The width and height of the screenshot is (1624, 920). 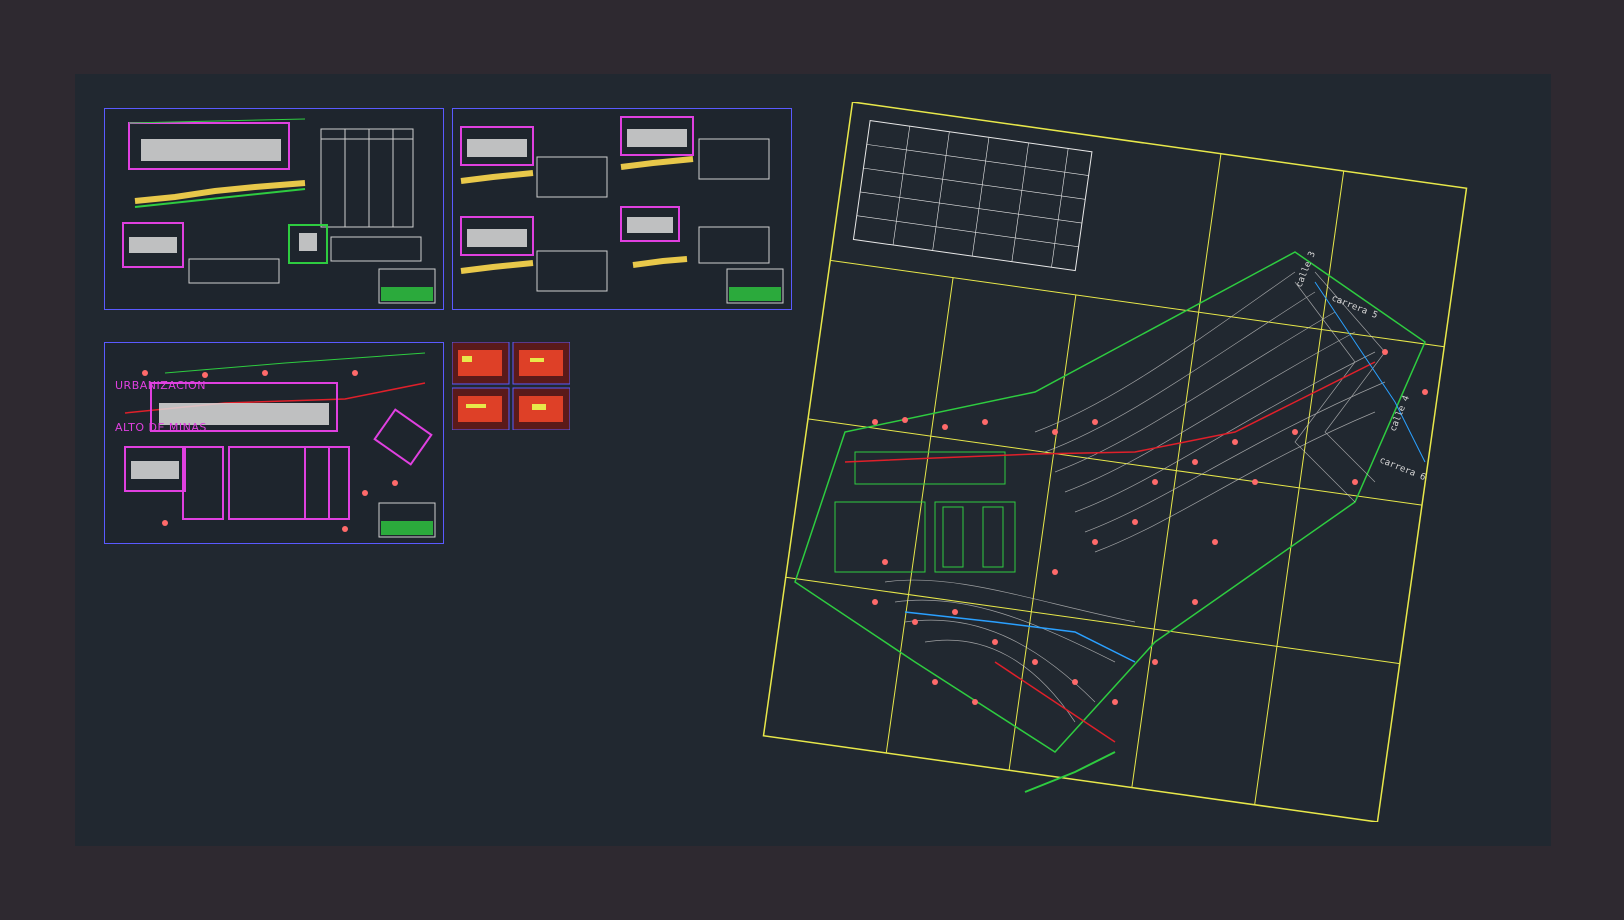 I want to click on project-title: URBANIZACION ALTO DE MINAS, so click(x=161, y=407).